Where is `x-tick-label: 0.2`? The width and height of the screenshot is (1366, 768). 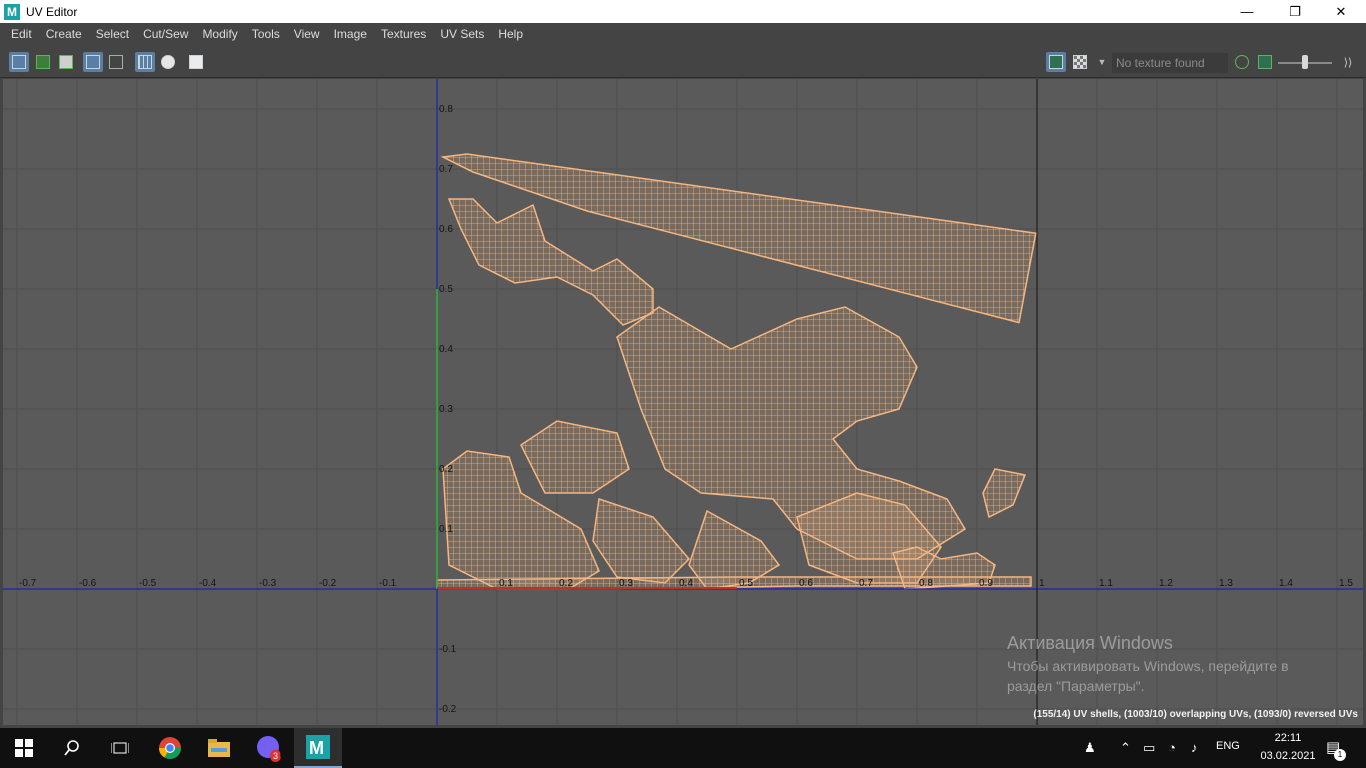 x-tick-label: 0.2 is located at coordinates (566, 583).